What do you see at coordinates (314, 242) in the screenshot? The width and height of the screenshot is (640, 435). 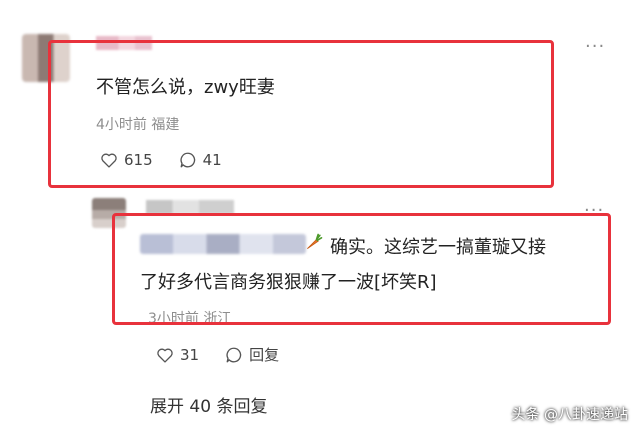 I see `carrot-emoji-icon` at bounding box center [314, 242].